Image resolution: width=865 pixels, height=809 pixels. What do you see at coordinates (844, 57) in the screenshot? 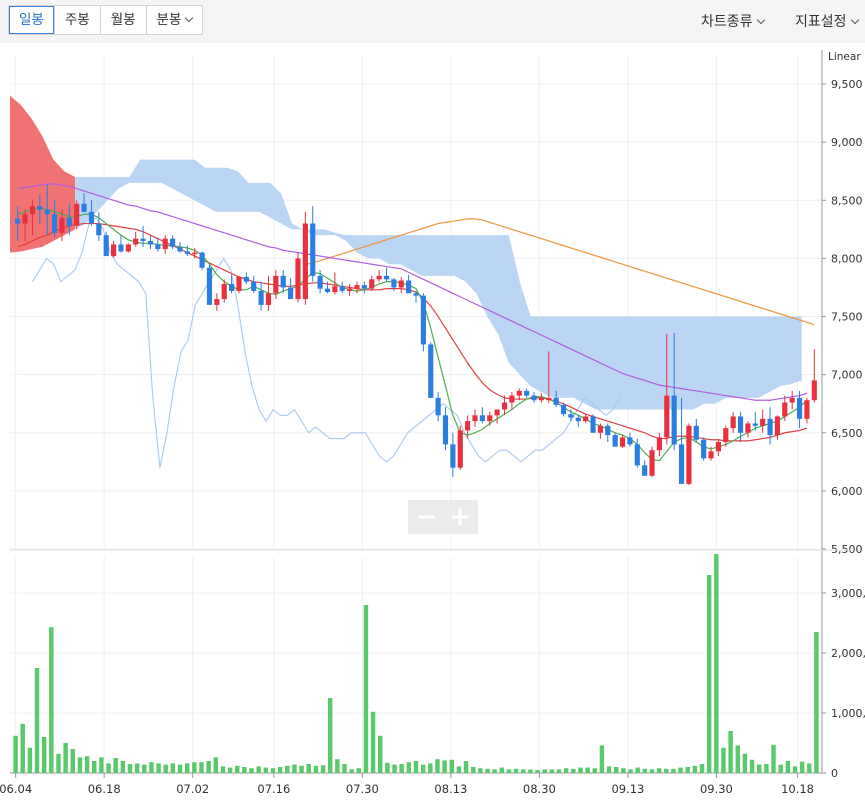
I see `scale-label: Linear` at bounding box center [844, 57].